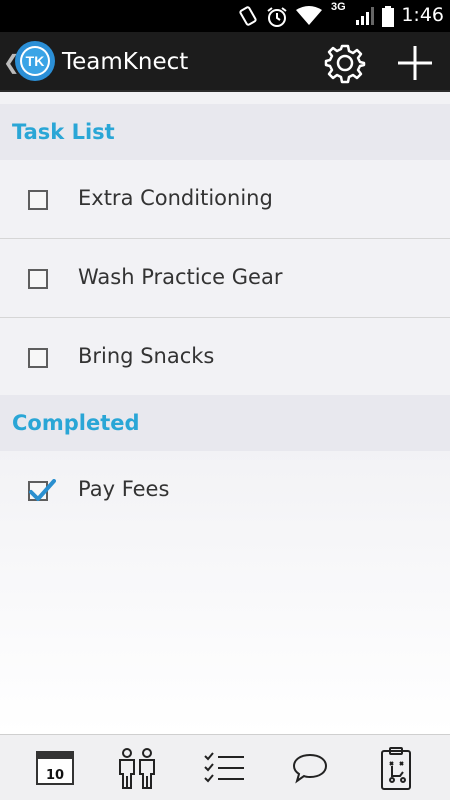 The height and width of the screenshot is (800, 450). Describe the element at coordinates (277, 17) in the screenshot. I see `alarm-icon` at that location.